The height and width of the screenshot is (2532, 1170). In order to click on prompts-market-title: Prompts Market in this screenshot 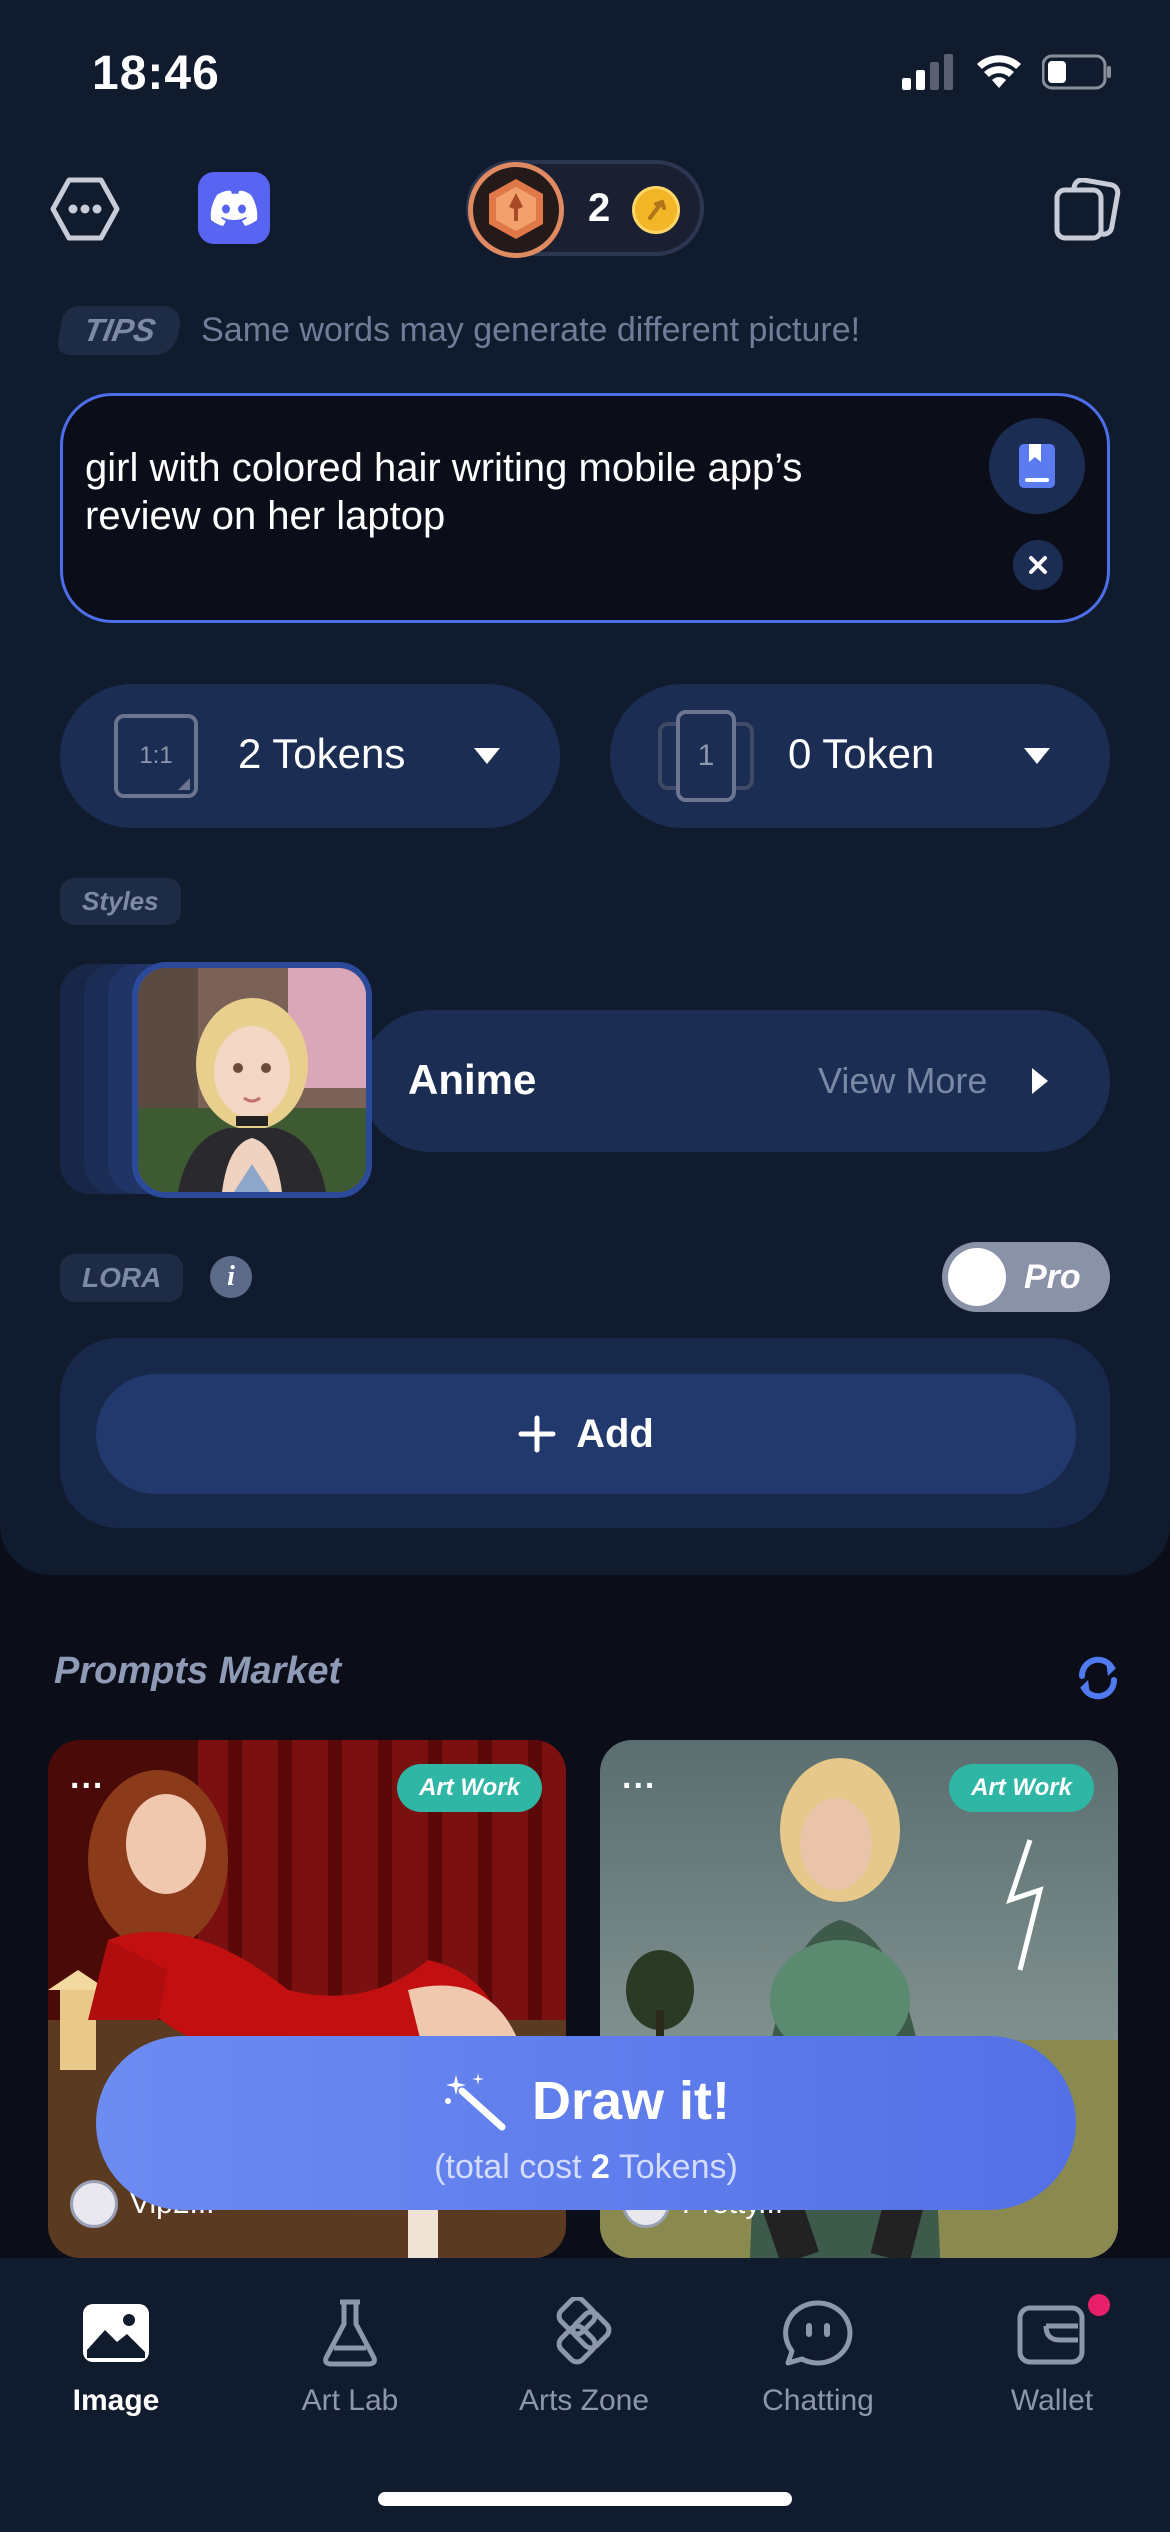, I will do `click(198, 1671)`.